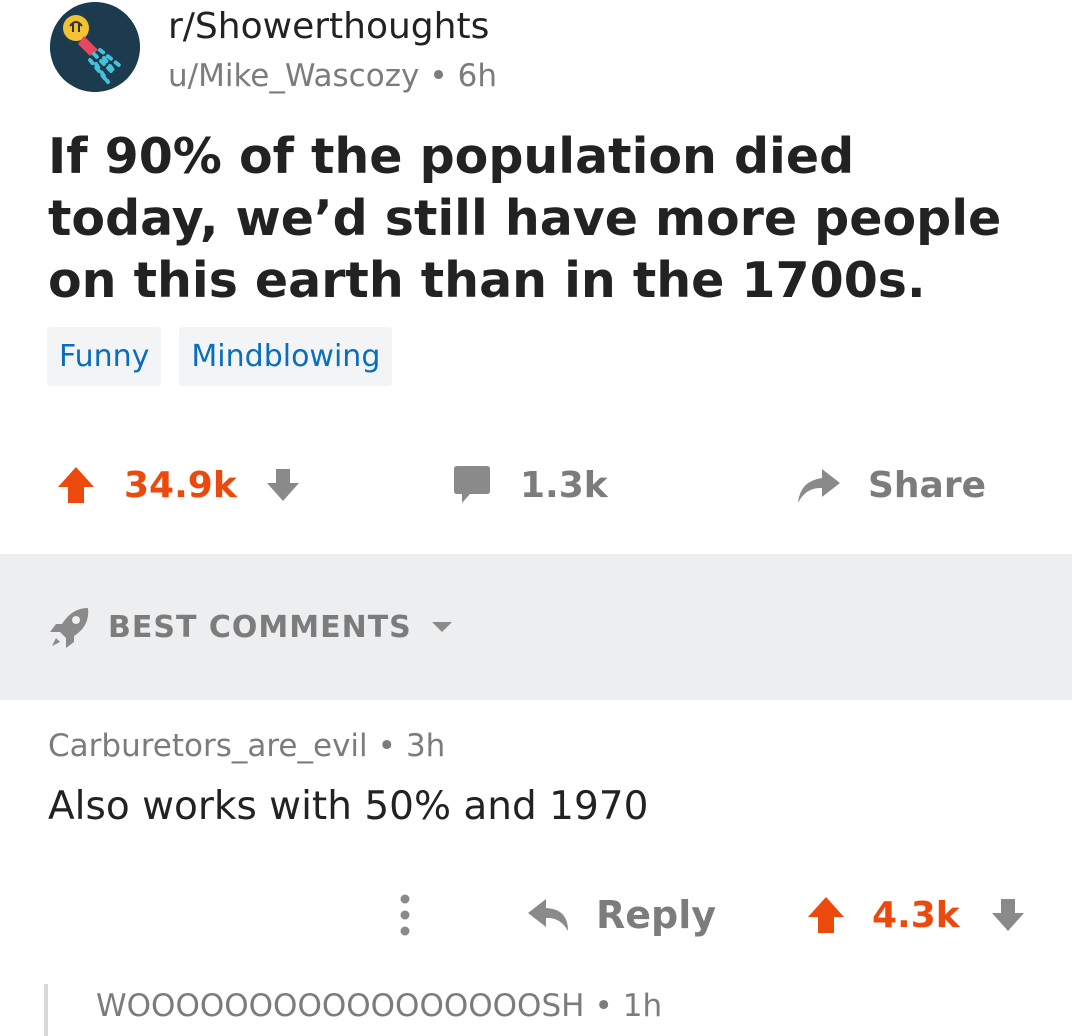  Describe the element at coordinates (550, 52) in the screenshot. I see `post-header: r/Showerthoughts u/Mike_Wascozy • 6h` at that location.